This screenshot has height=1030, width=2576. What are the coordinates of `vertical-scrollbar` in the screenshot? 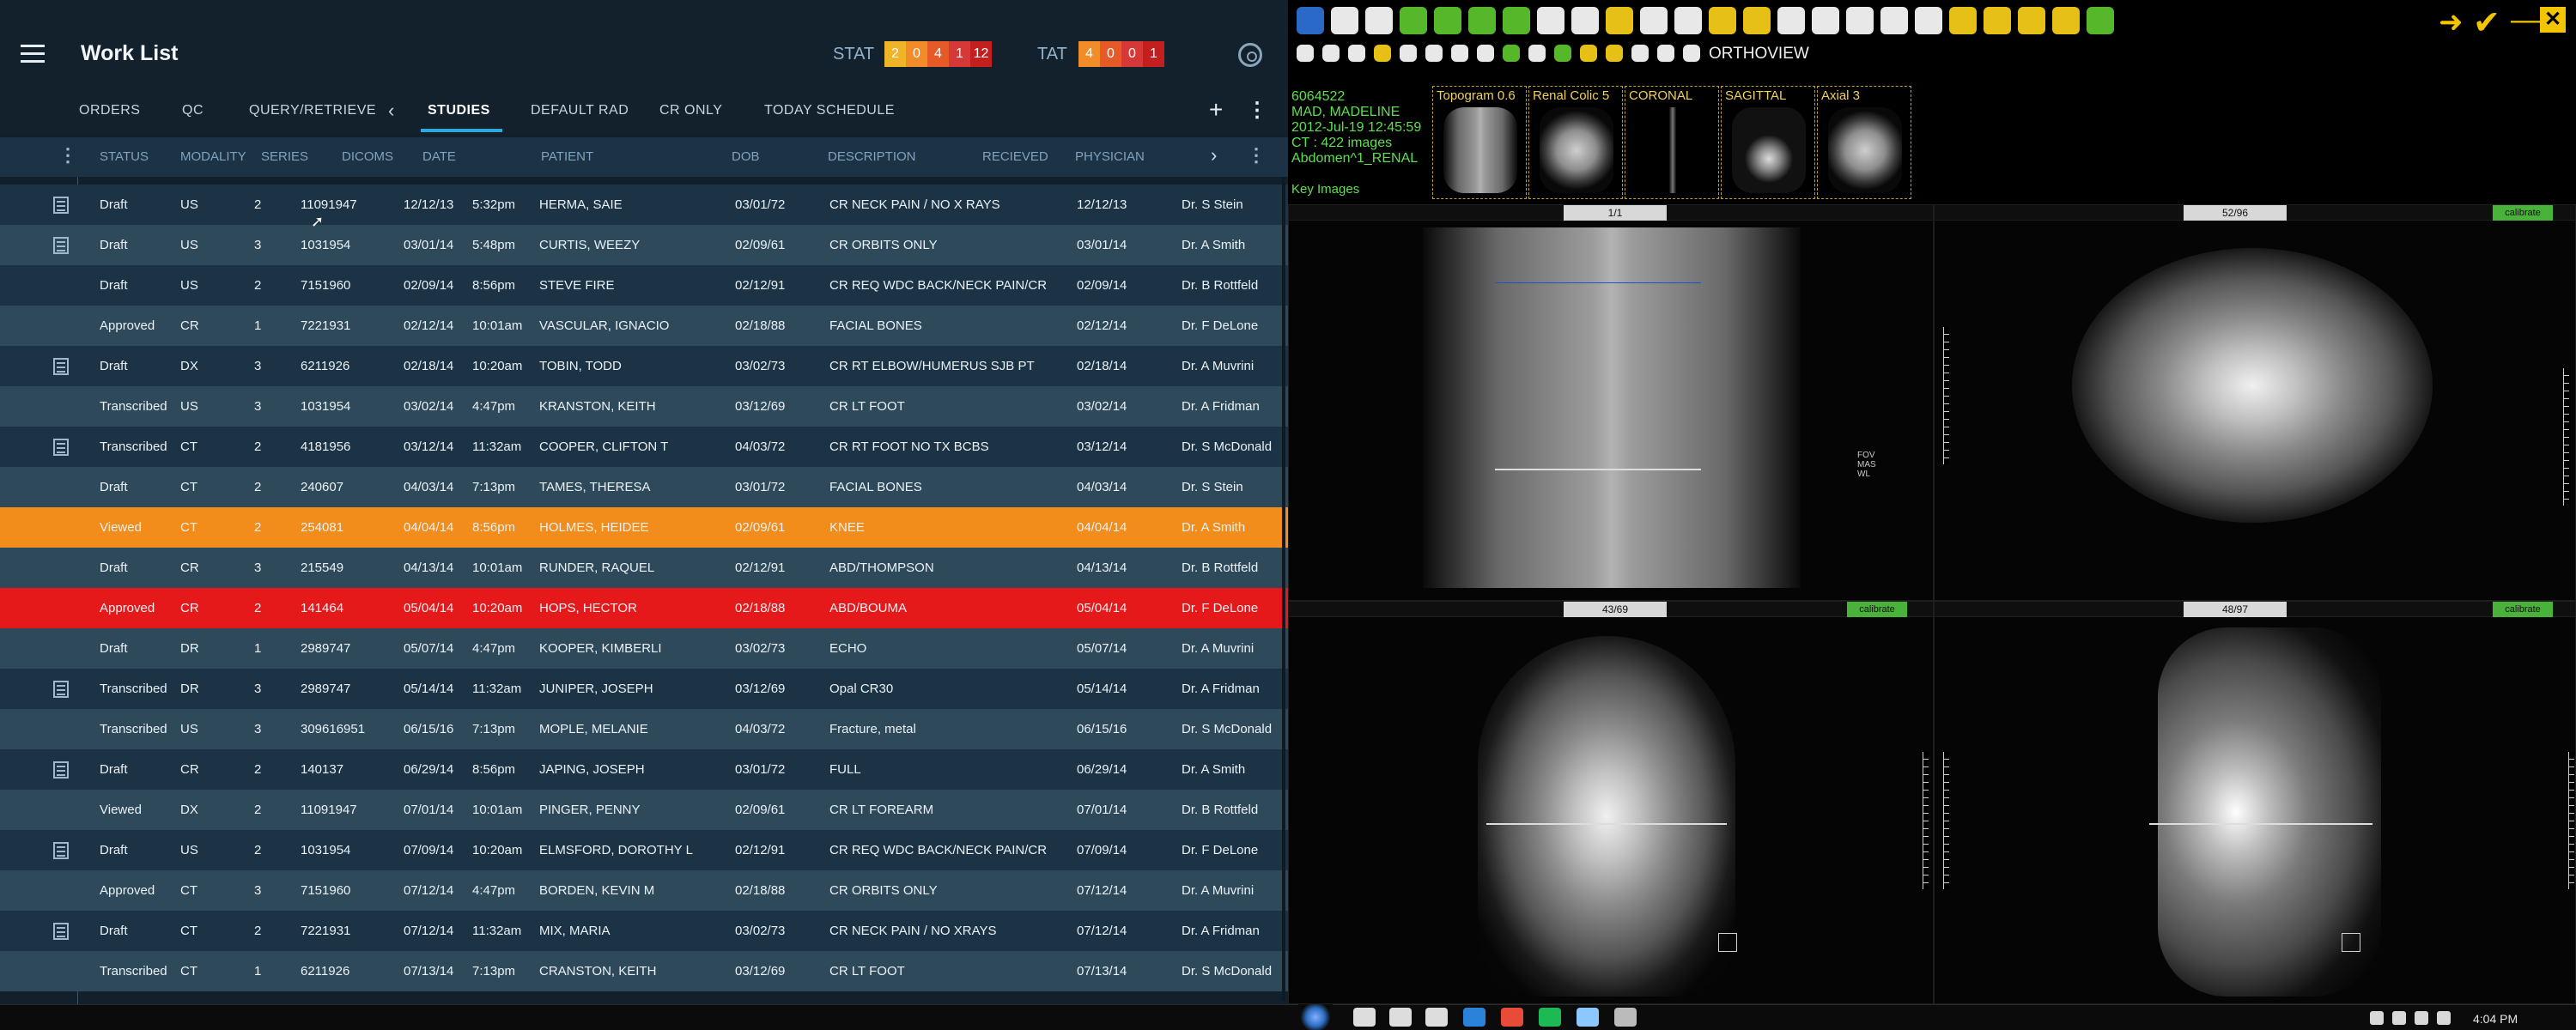 It's located at (1283, 589).